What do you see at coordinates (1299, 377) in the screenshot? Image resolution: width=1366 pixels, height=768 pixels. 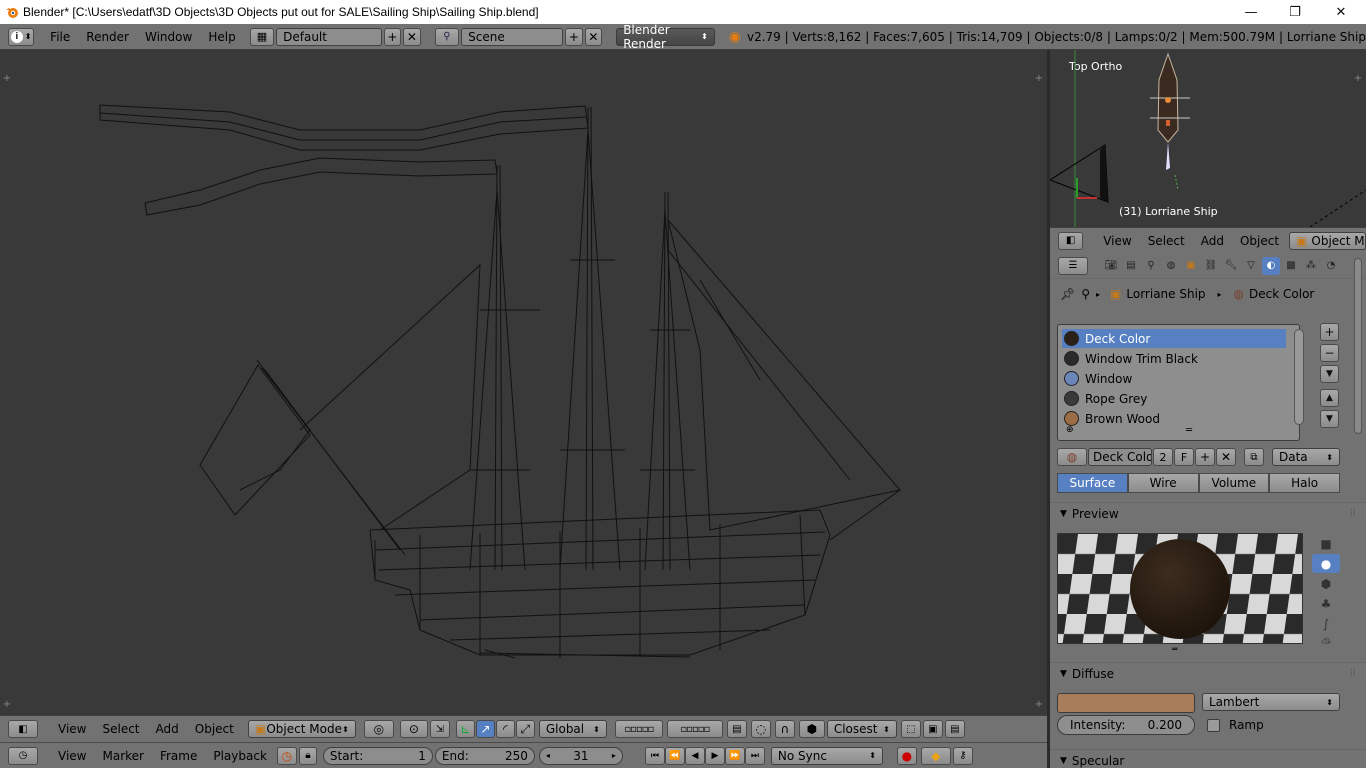 I see `material-list-scrollbar` at bounding box center [1299, 377].